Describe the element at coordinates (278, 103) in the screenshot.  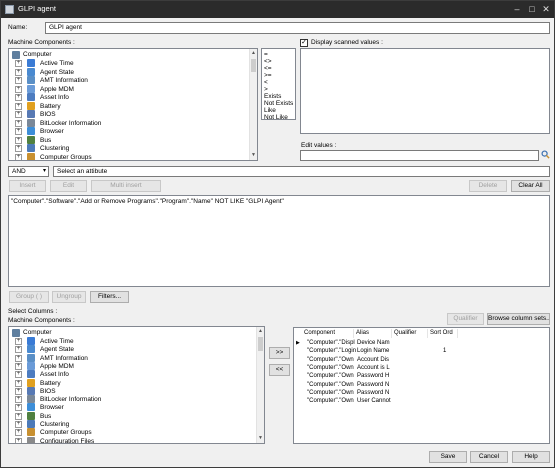
I see `operator-item: Not Exists` at that location.